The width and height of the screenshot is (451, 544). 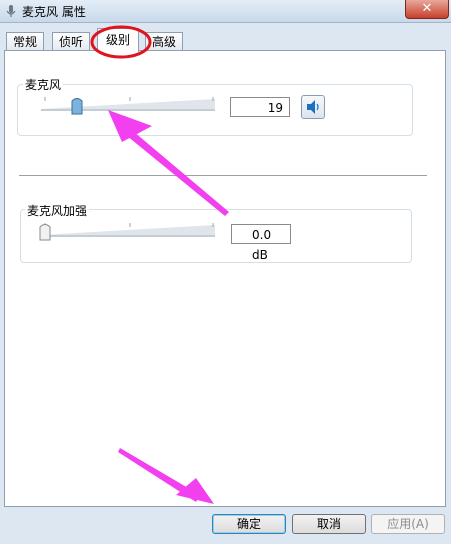 What do you see at coordinates (408, 524) in the screenshot?
I see `apply-button: 应用(A)` at bounding box center [408, 524].